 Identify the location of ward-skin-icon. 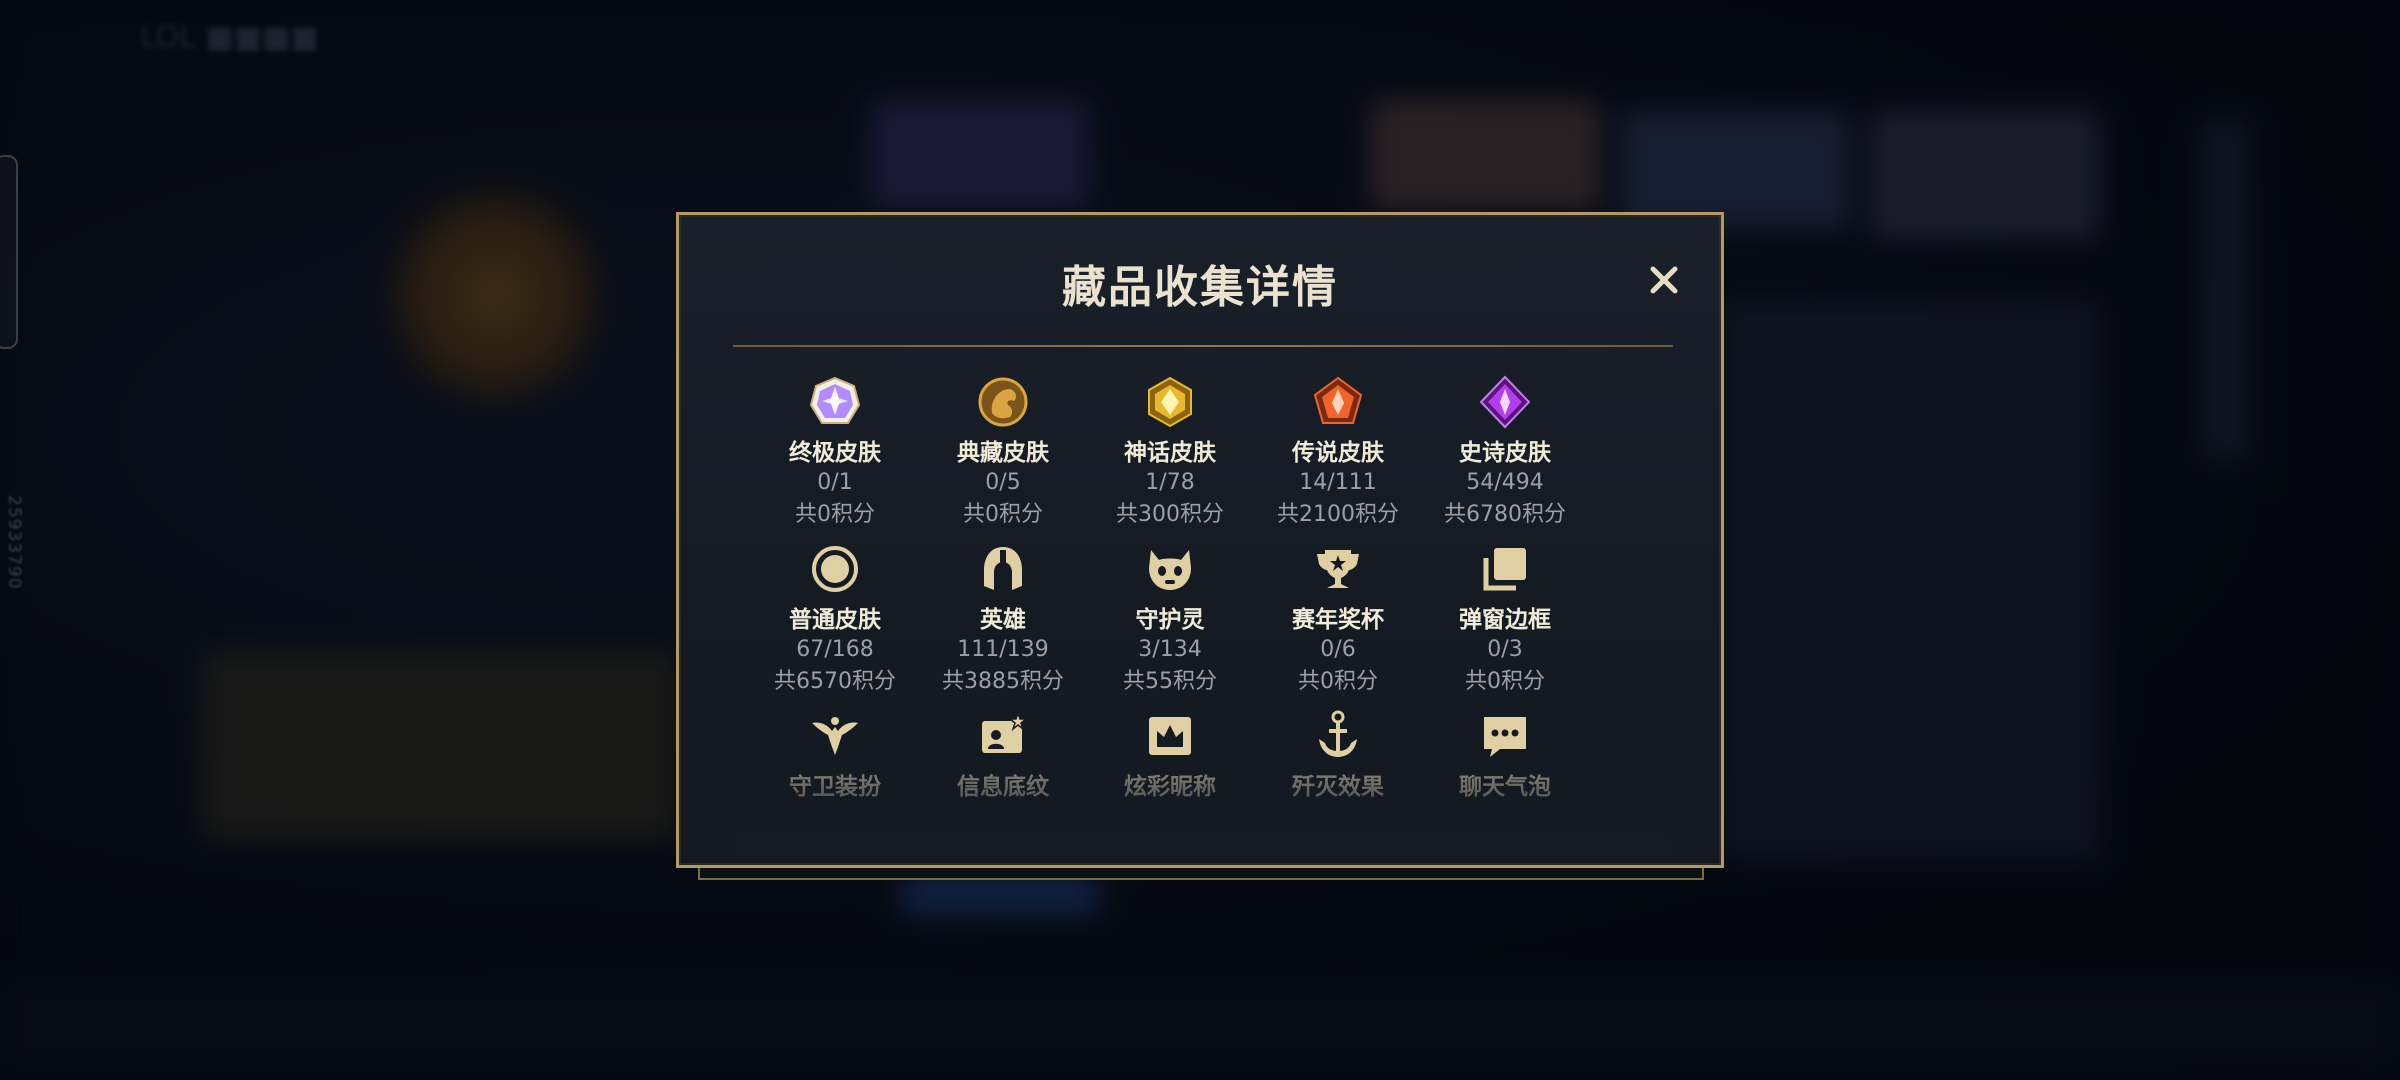
(835, 736).